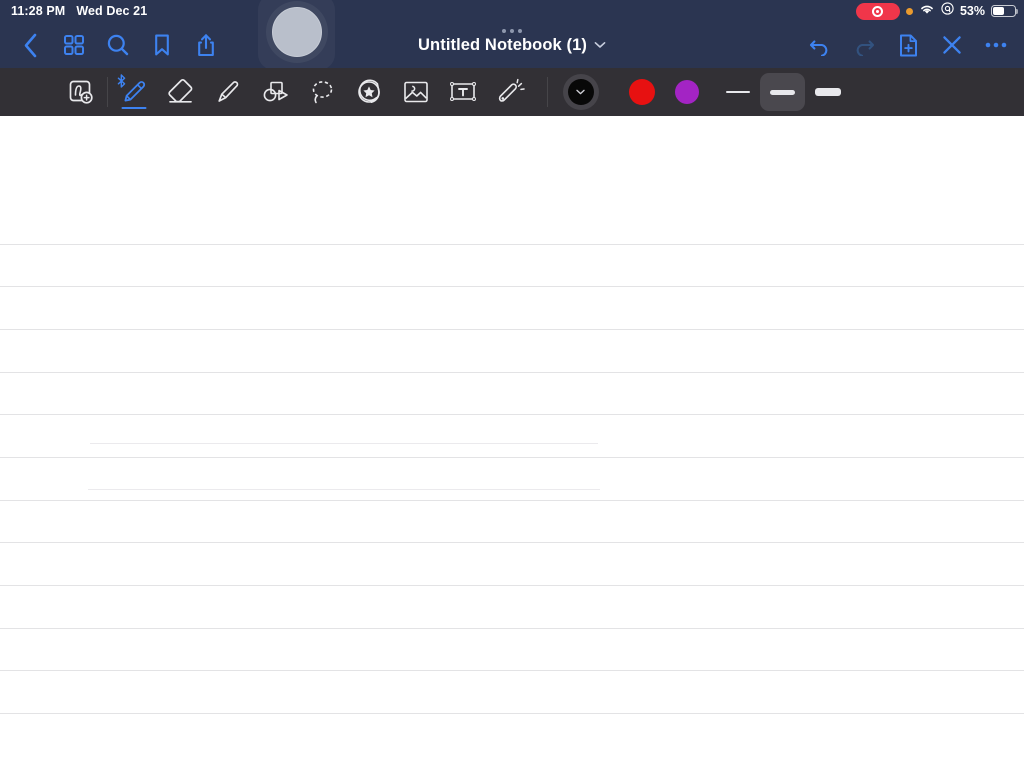  Describe the element at coordinates (972, 11) in the screenshot. I see `battery-percent: 53%` at that location.